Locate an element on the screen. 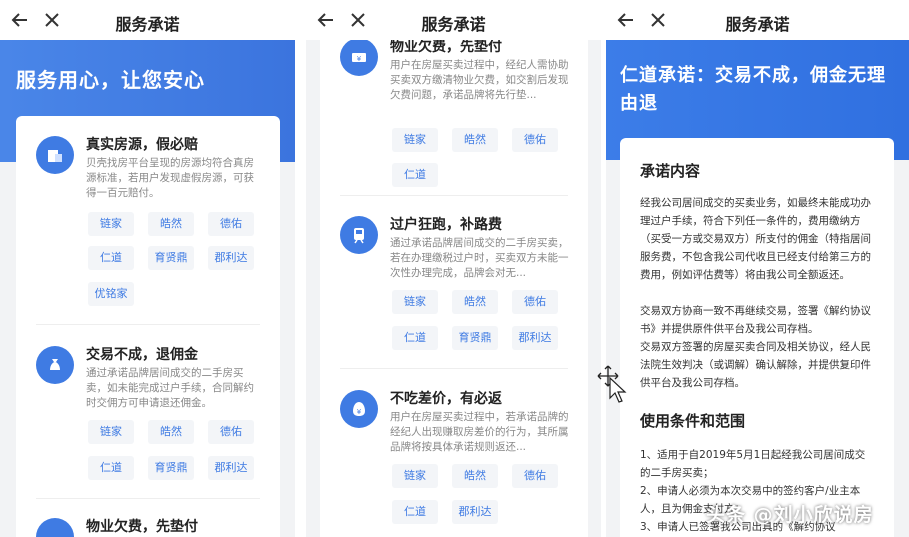 Image resolution: width=909 pixels, height=537 pixels. paragraph: 1、适用于自2019年5月1日起经我公司居间成交的二手房买卖； is located at coordinates (753, 464).